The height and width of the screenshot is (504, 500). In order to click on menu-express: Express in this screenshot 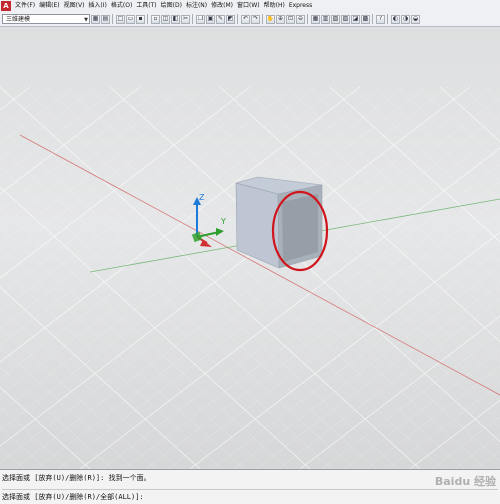, I will do `click(300, 6)`.